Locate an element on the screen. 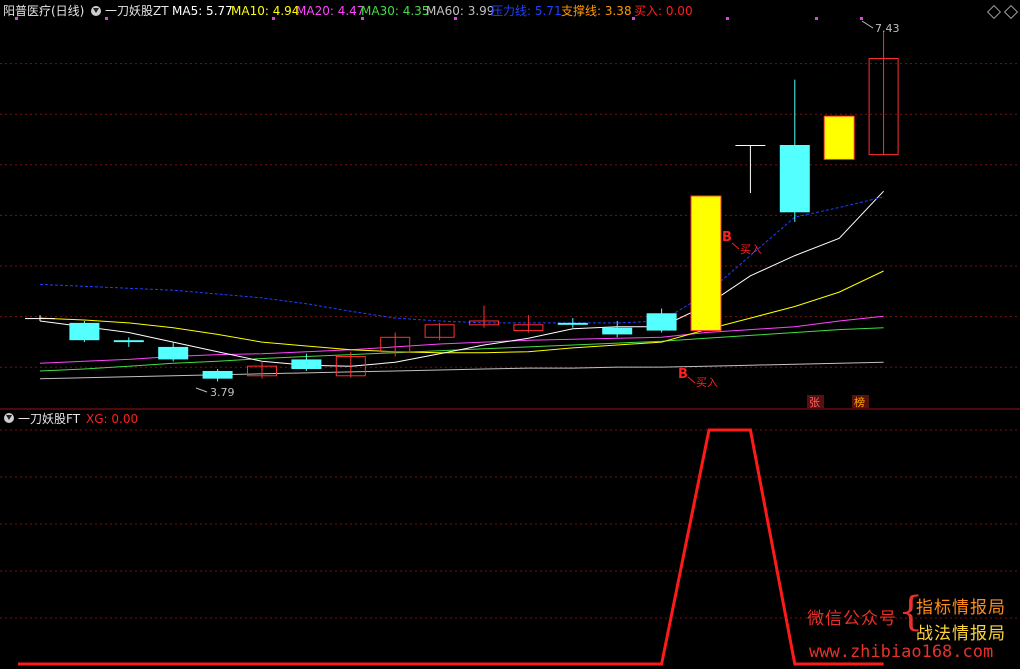  sub-panel-legend: 一刀妖股FT XG: 0.00 is located at coordinates (510, 418).